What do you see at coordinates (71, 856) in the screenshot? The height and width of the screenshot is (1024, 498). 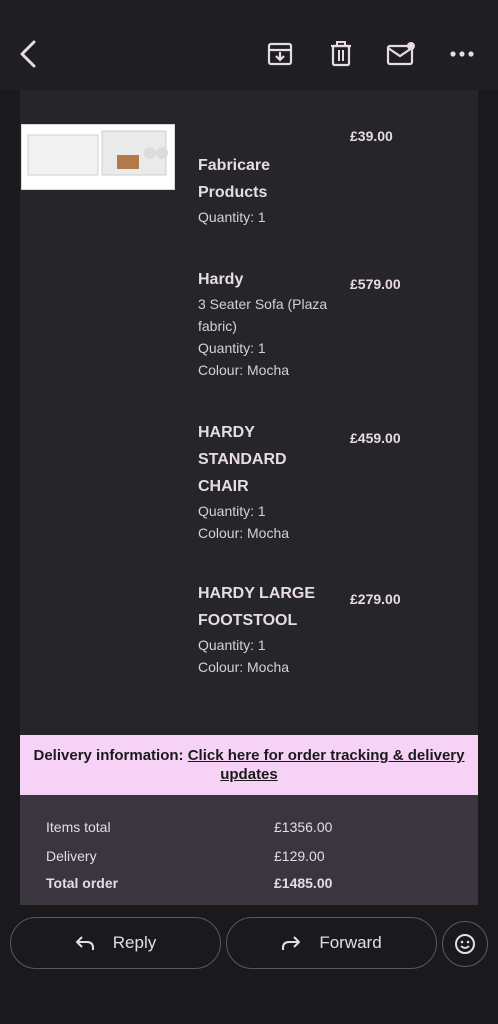 I see `delivery-cost-label: Delivery` at bounding box center [71, 856].